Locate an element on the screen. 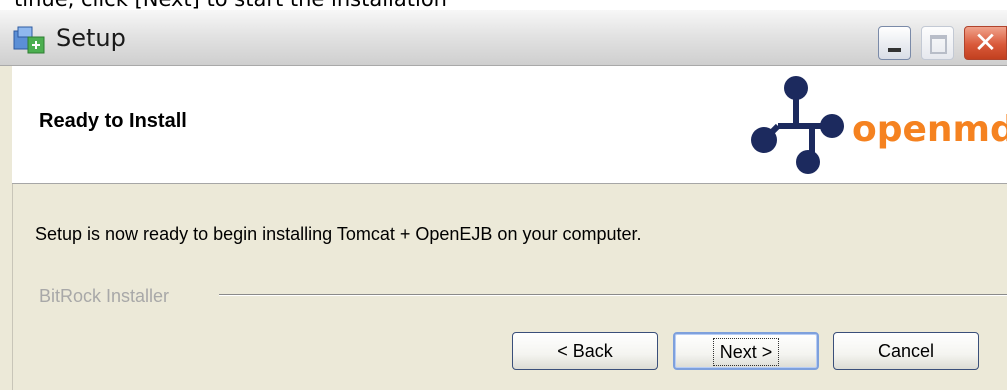  title-bar: Setup ✕ is located at coordinates (503, 38).